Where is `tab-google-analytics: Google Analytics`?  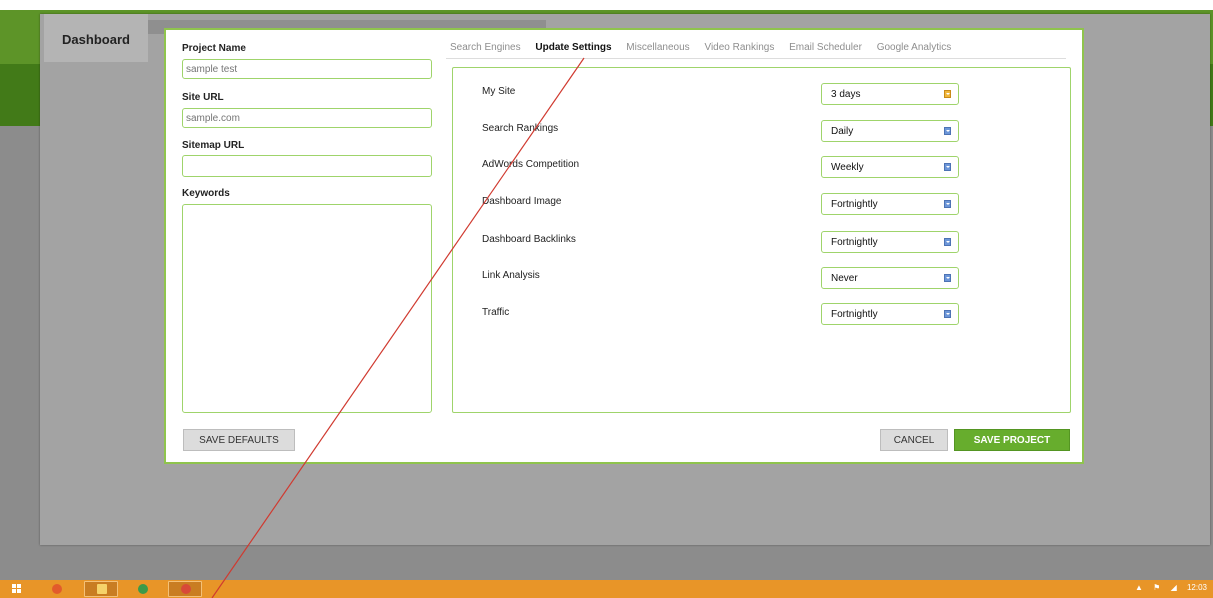
tab-google-analytics: Google Analytics is located at coordinates (914, 47).